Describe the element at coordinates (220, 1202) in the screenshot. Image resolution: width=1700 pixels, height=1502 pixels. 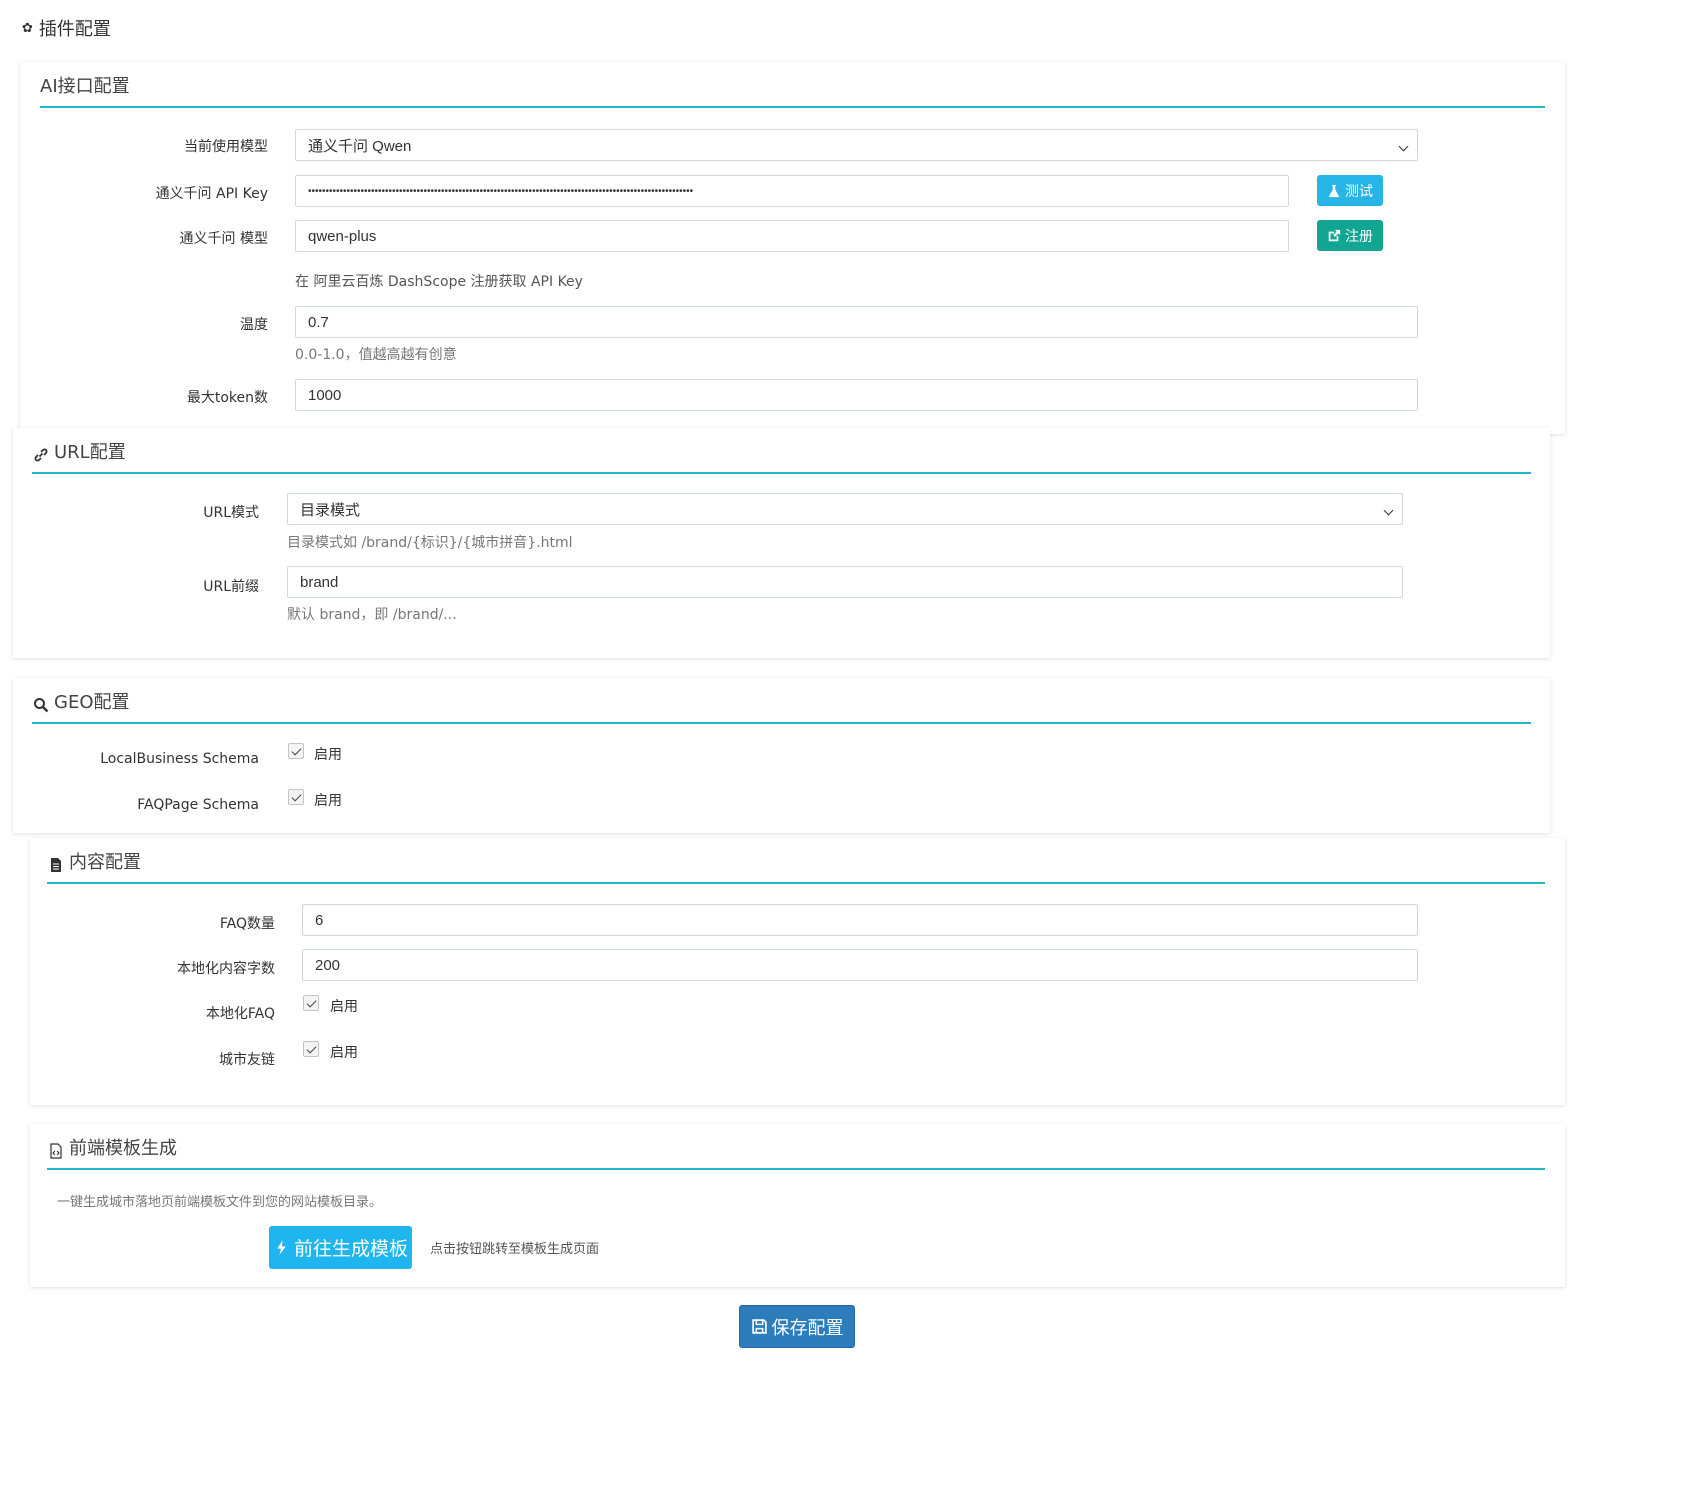
I see `template-description: 一键生成城市落地页前端模板文件到您的网站模板目录。` at that location.